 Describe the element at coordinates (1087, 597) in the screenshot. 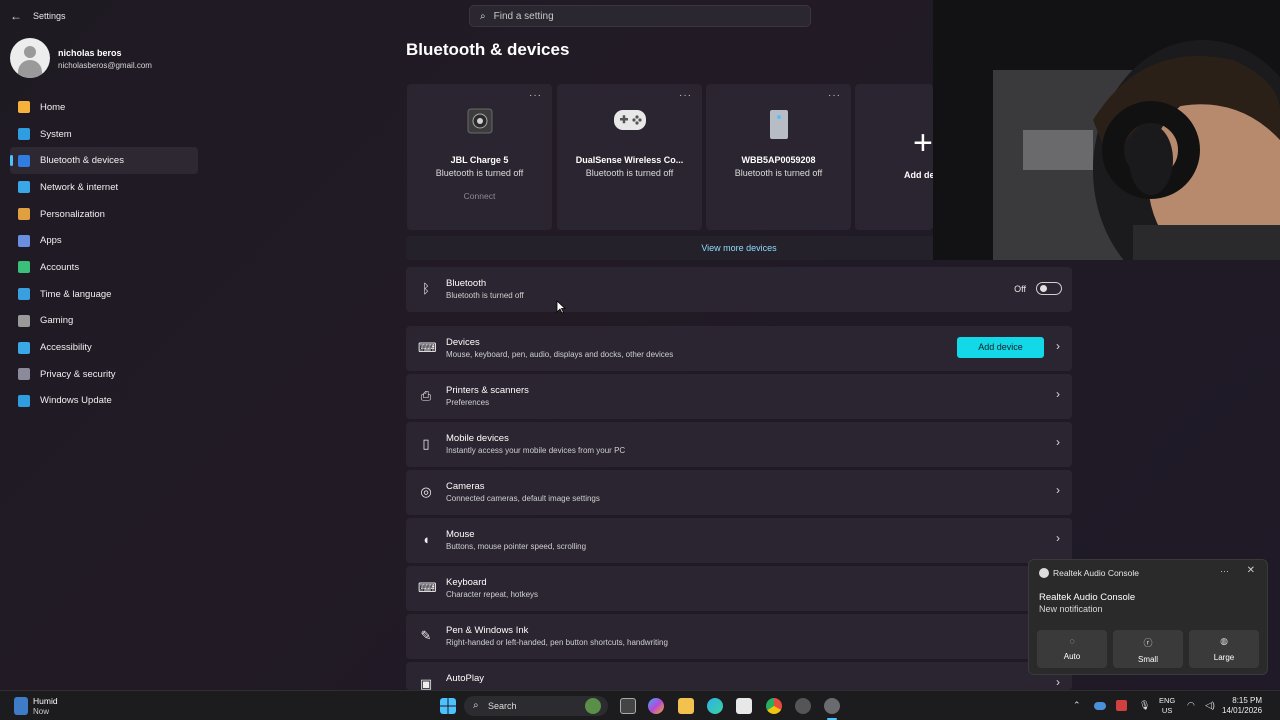

I see `notification-title: Realtek Audio Console` at that location.